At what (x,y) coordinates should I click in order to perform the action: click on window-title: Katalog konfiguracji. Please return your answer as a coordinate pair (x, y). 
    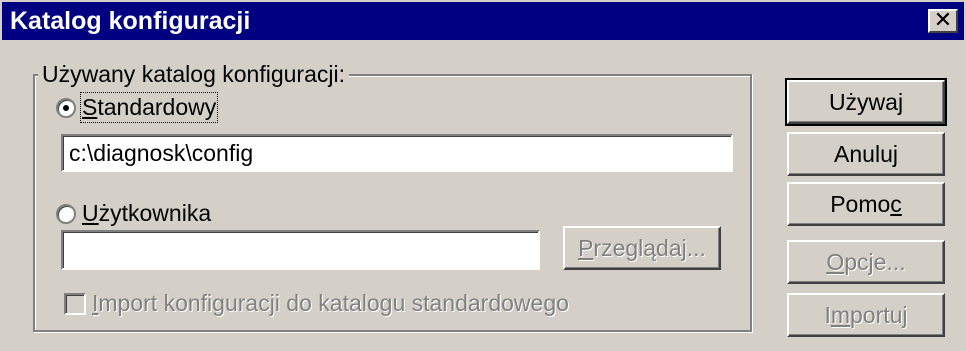
    Looking at the image, I should click on (130, 21).